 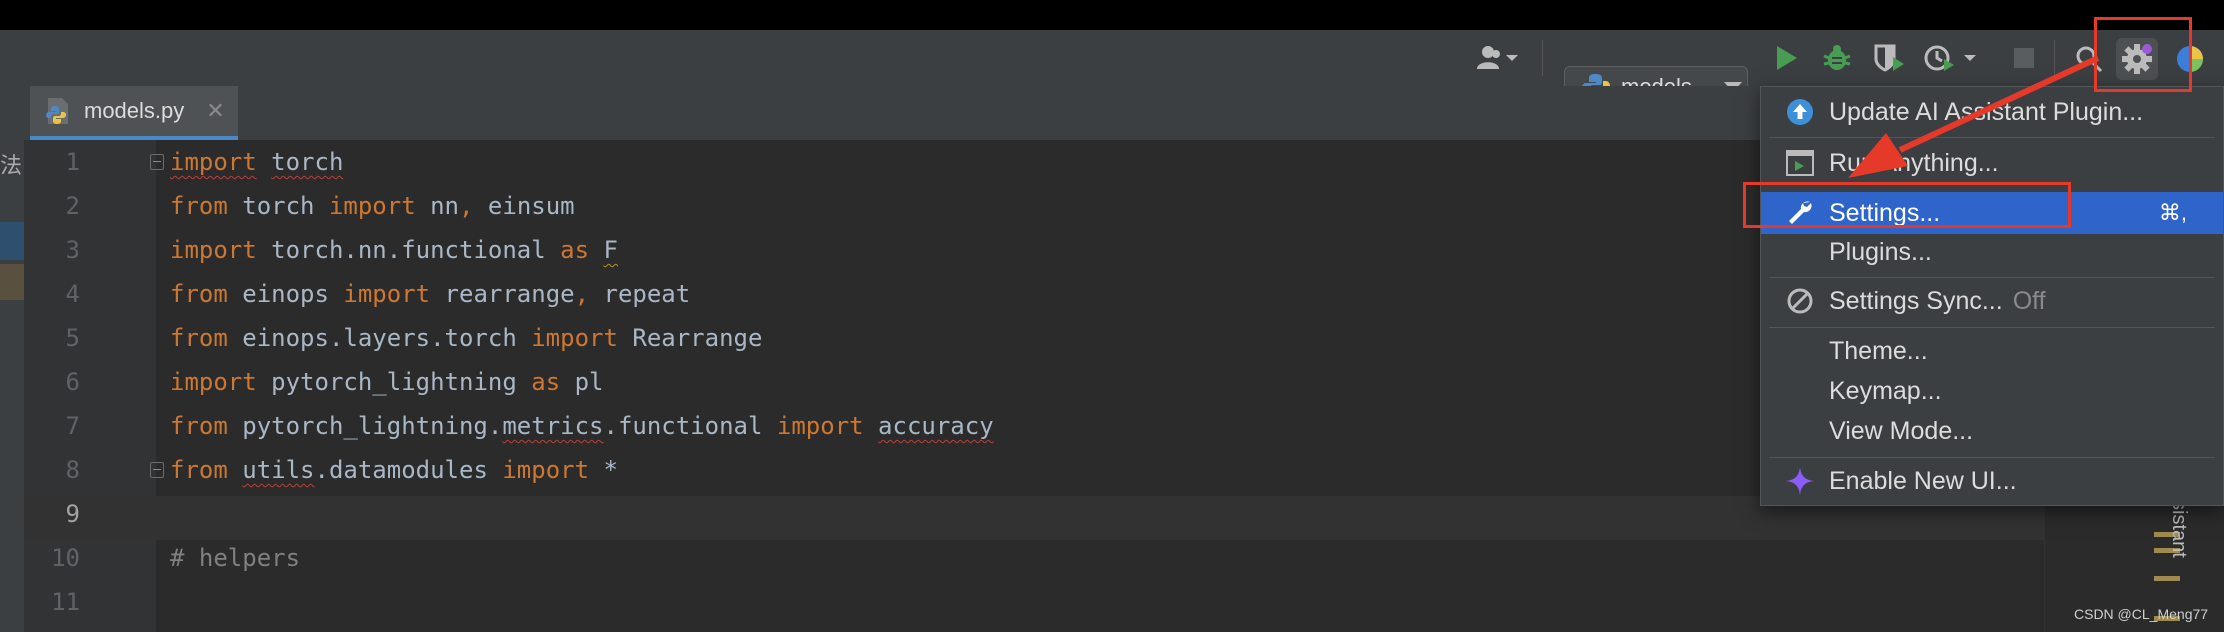 I want to click on code-token: torch.nn.functional, so click(x=408, y=250).